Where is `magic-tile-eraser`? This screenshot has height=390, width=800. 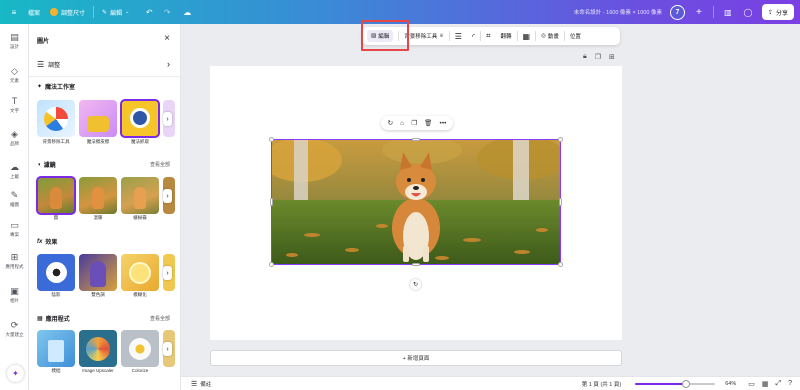
magic-tile-eraser is located at coordinates (98, 118).